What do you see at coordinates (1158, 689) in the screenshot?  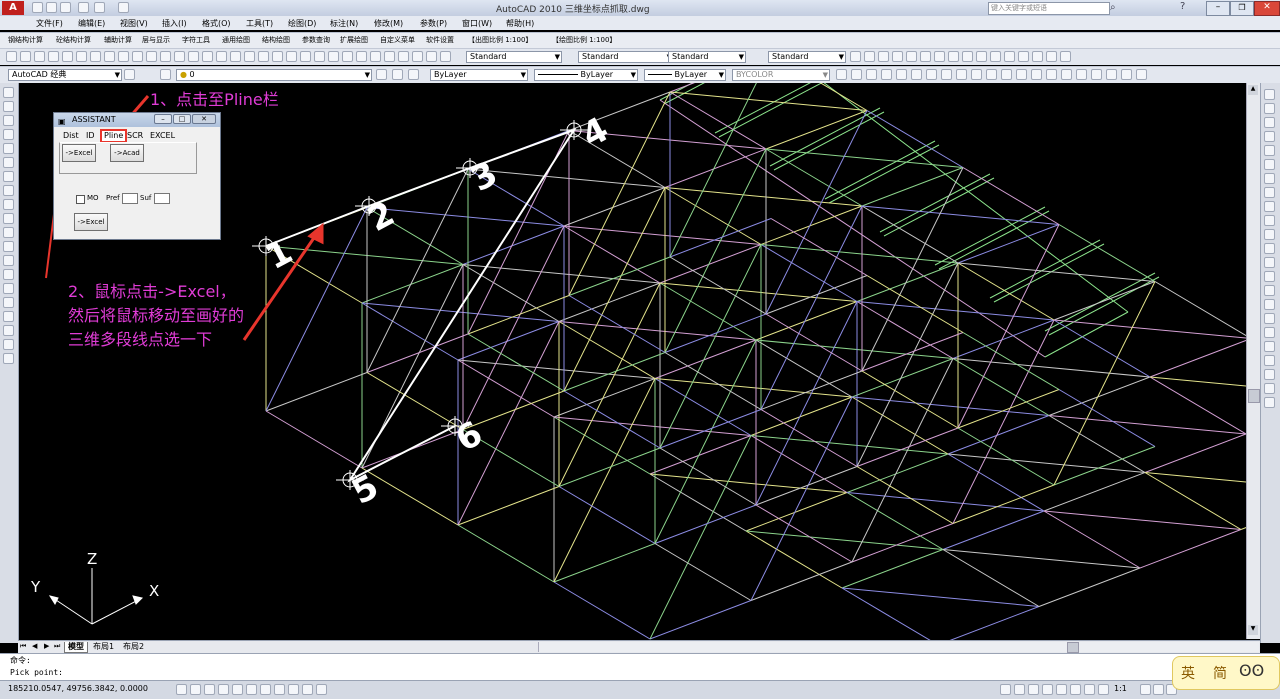 I see `status-toggle-20-icon` at bounding box center [1158, 689].